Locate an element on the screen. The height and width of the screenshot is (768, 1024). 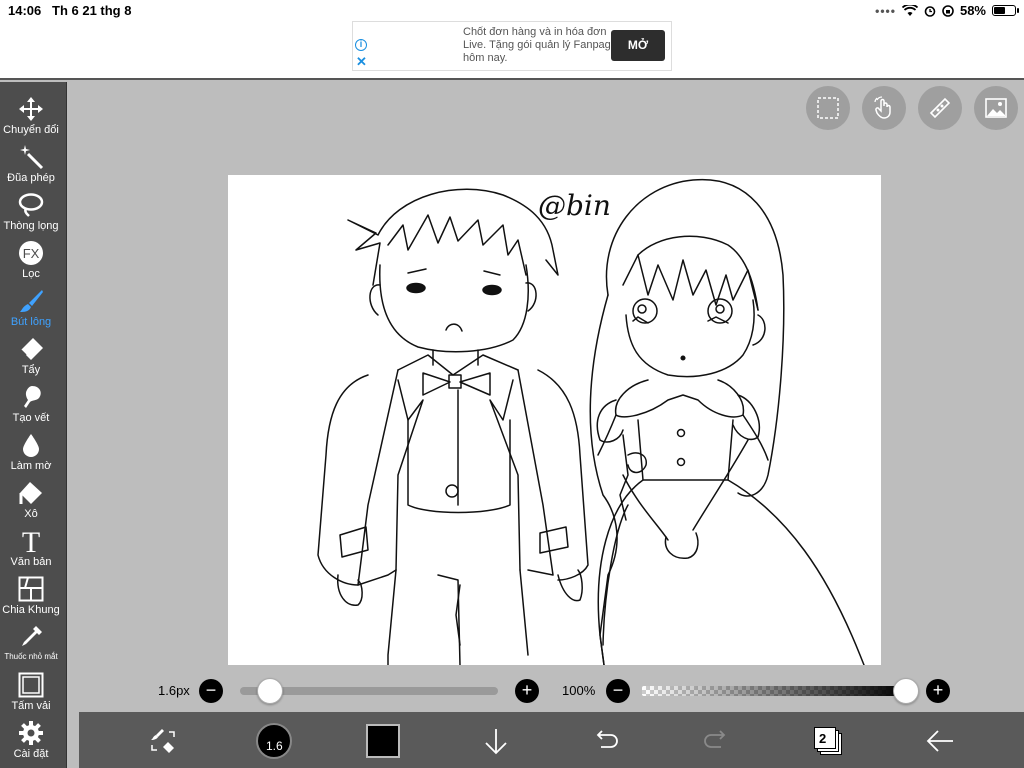
brush-size-decrease-button: − is located at coordinates (211, 691).